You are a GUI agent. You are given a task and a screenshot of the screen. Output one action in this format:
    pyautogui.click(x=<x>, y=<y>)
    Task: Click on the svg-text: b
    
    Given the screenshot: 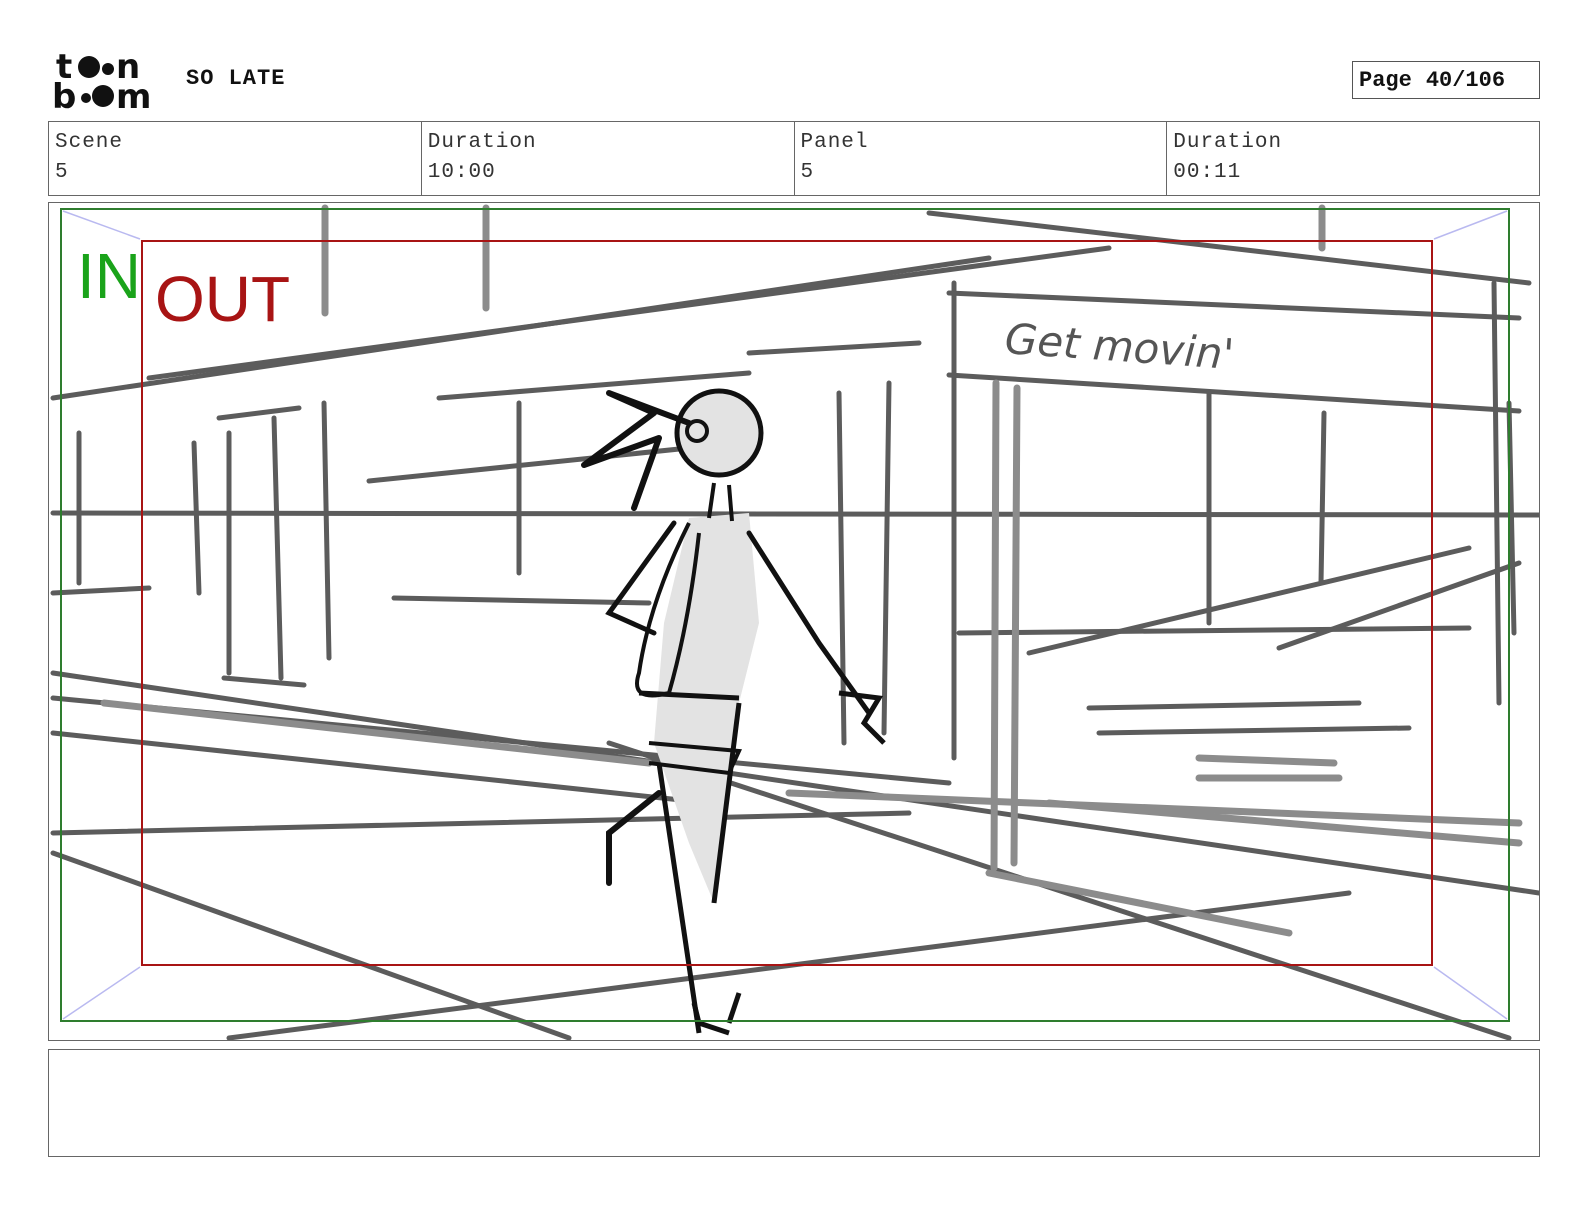 What is the action you would take?
    pyautogui.click(x=64, y=94)
    